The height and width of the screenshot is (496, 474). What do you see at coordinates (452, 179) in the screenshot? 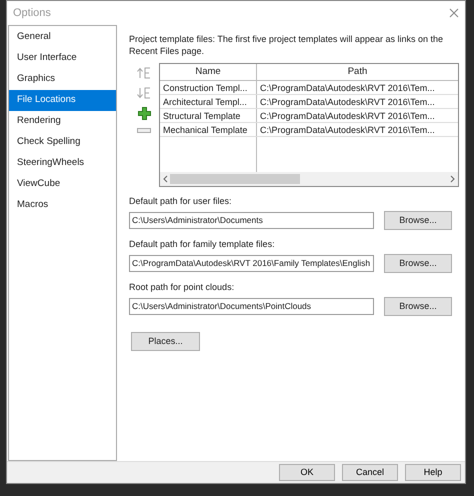
I see `scroll-right-icon` at bounding box center [452, 179].